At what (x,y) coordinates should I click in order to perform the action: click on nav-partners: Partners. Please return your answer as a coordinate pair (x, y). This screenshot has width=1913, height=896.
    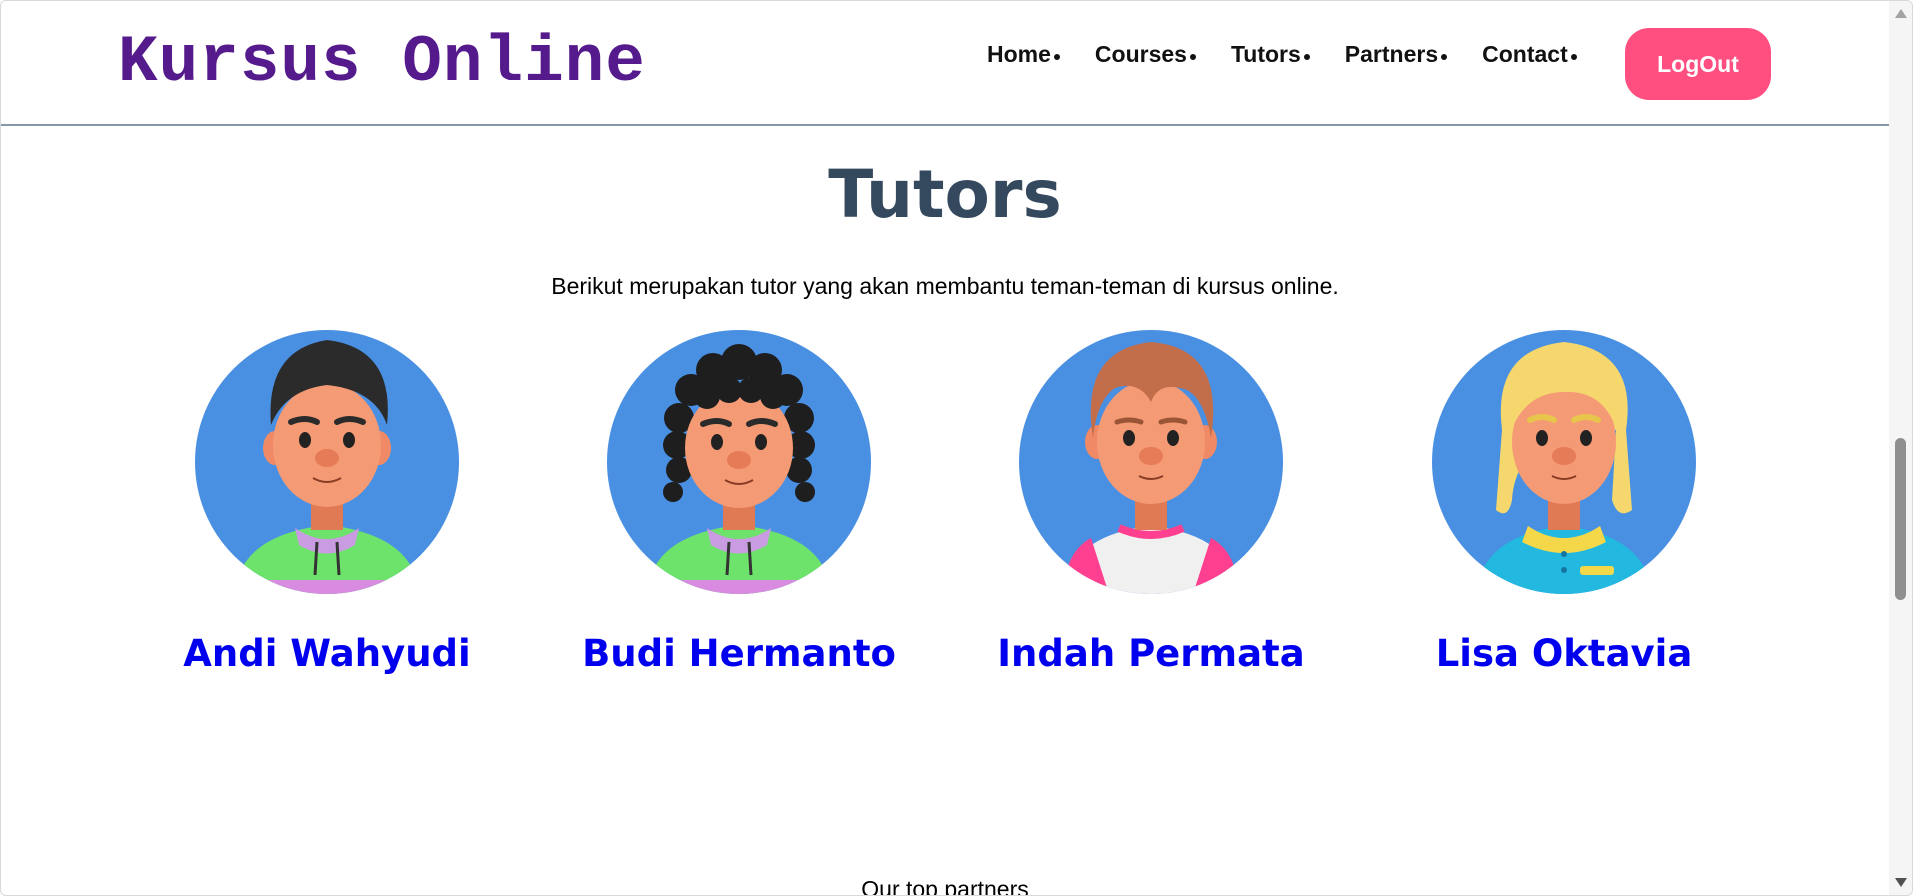
    Looking at the image, I should click on (1396, 54).